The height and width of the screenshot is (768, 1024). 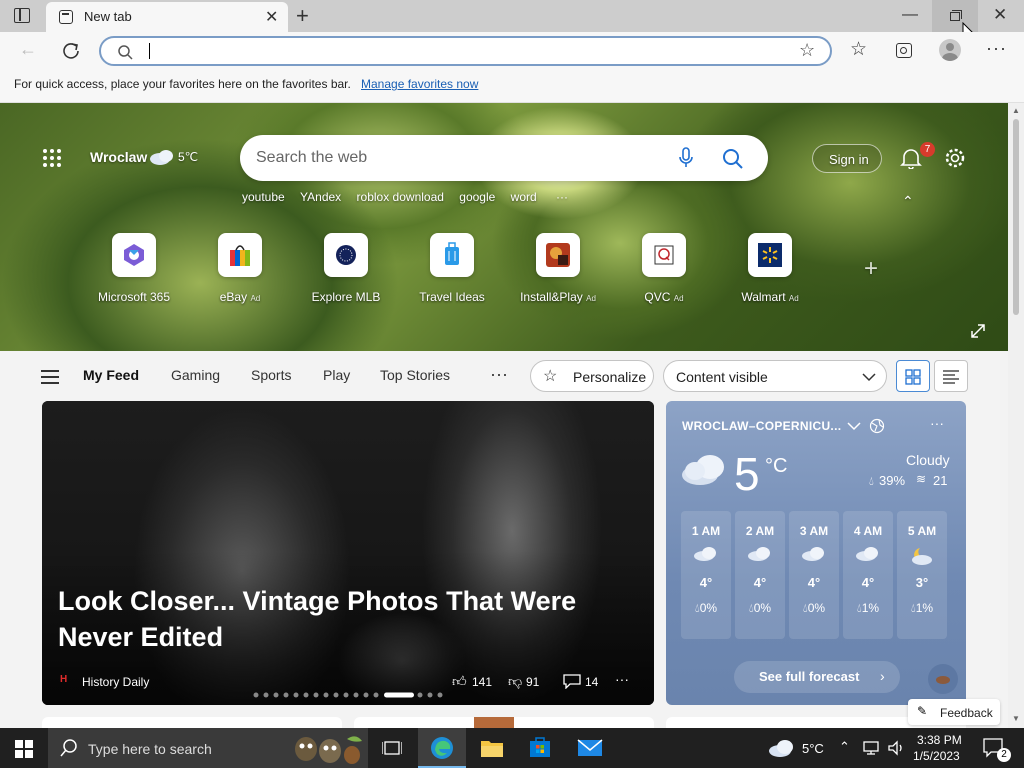 What do you see at coordinates (52, 158) in the screenshot?
I see `app-launcher-icon` at bounding box center [52, 158].